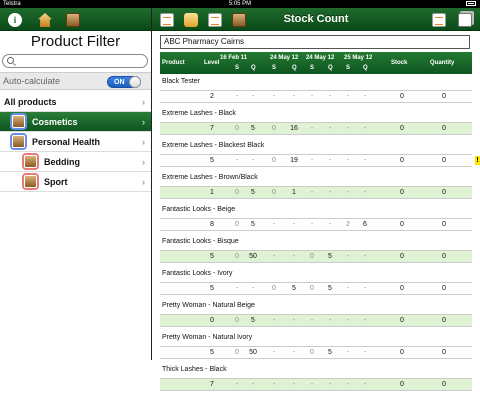 This screenshot has width=480, height=394. Describe the element at coordinates (320, 250) in the screenshot. I see `table-row: Fantastic Looks - Bisque 5 0 50- -0 5- -0 0` at that location.